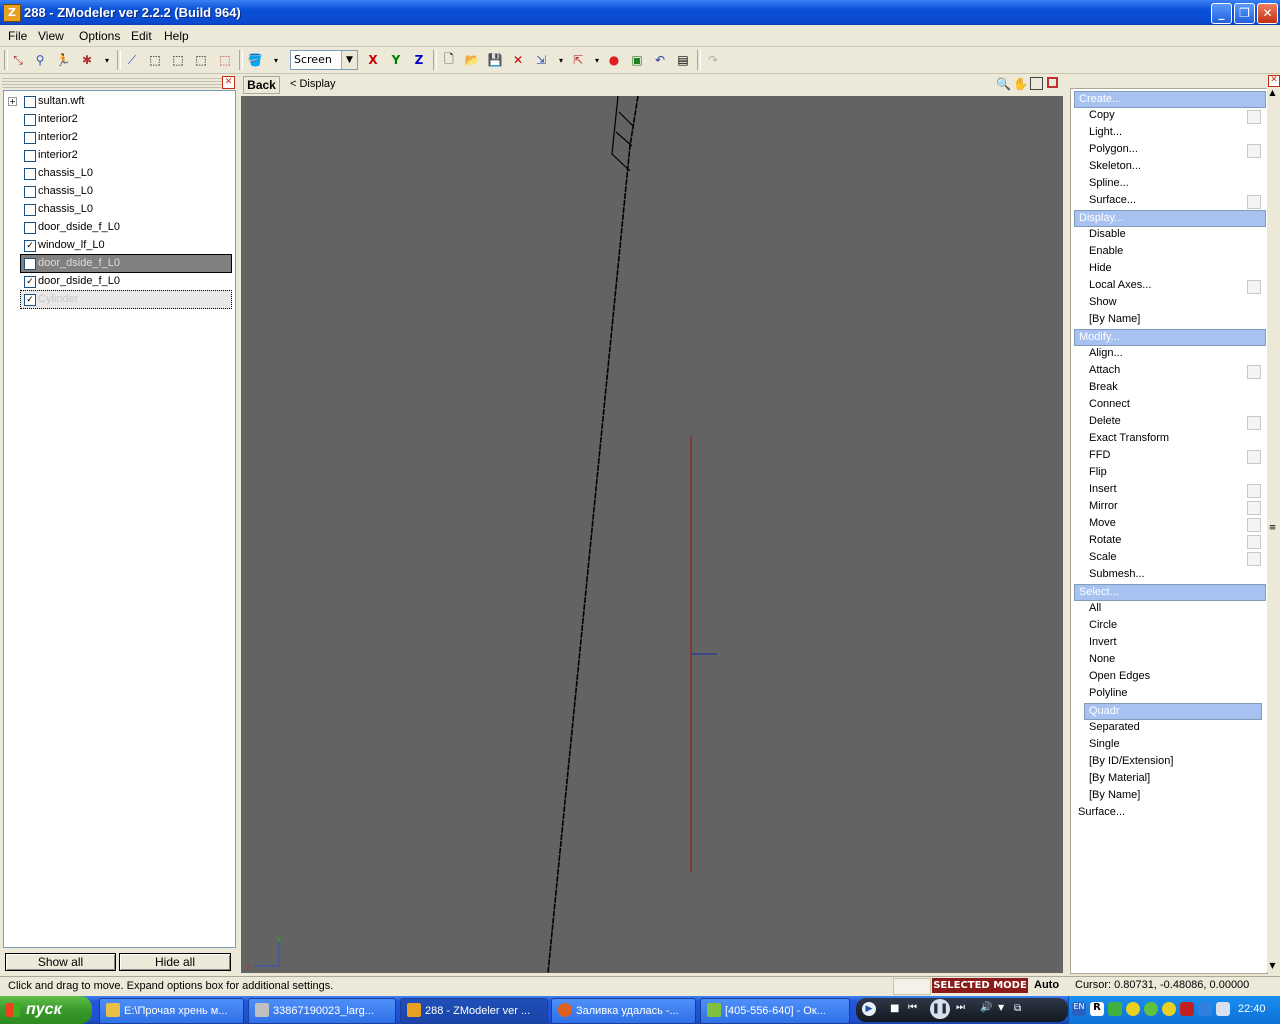 The image size is (1280, 1024). Describe the element at coordinates (1103, 387) in the screenshot. I see `cmd-break: Break` at that location.